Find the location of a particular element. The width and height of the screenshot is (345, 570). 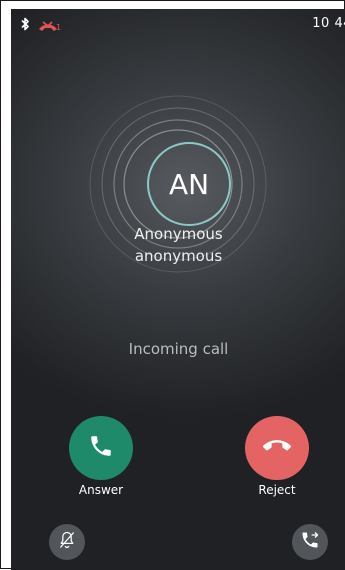

answer-label: Answer is located at coordinates (101, 490).